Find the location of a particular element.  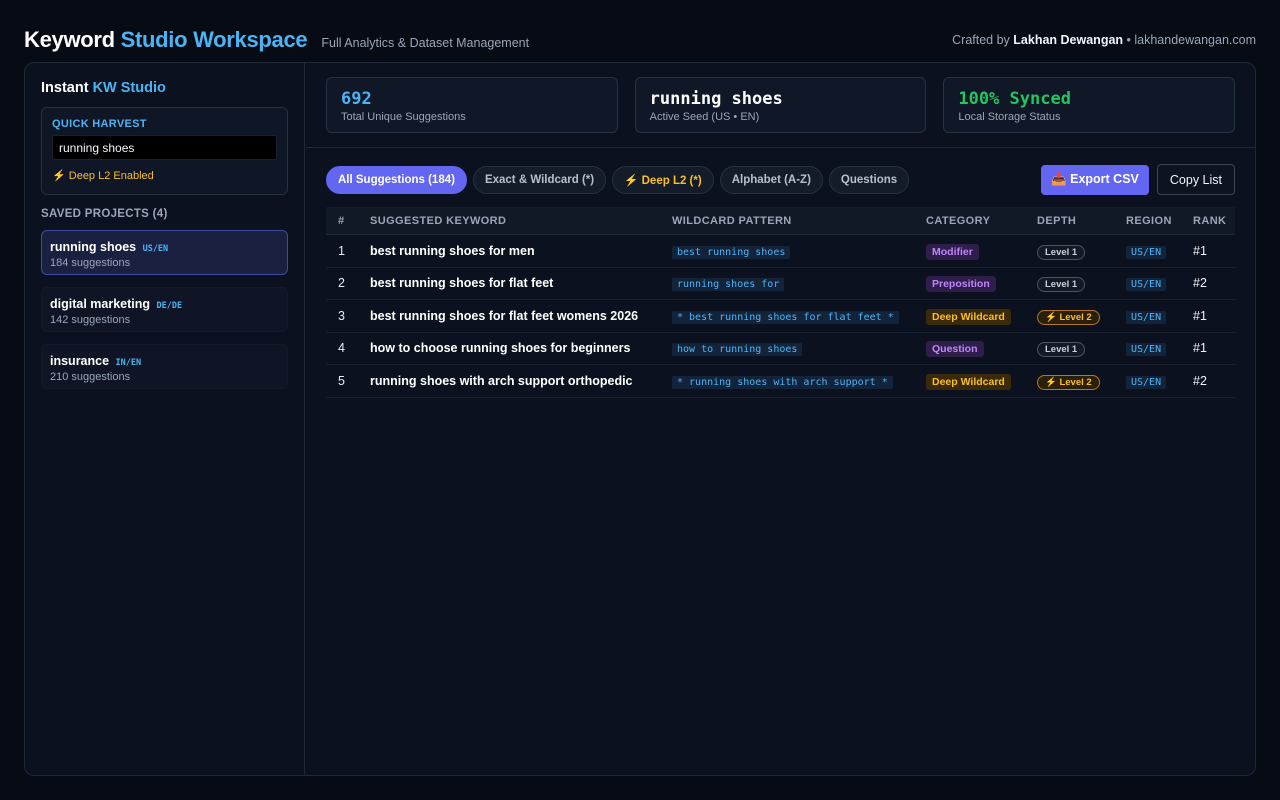

stat-value: 100% Synced is located at coordinates (1014, 99).